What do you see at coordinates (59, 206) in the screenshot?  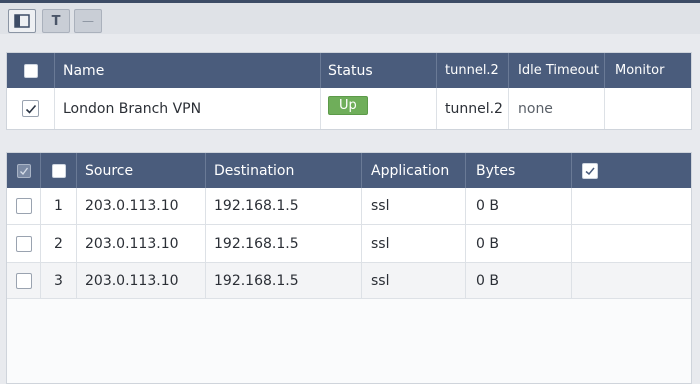 I see `row-index: 1` at bounding box center [59, 206].